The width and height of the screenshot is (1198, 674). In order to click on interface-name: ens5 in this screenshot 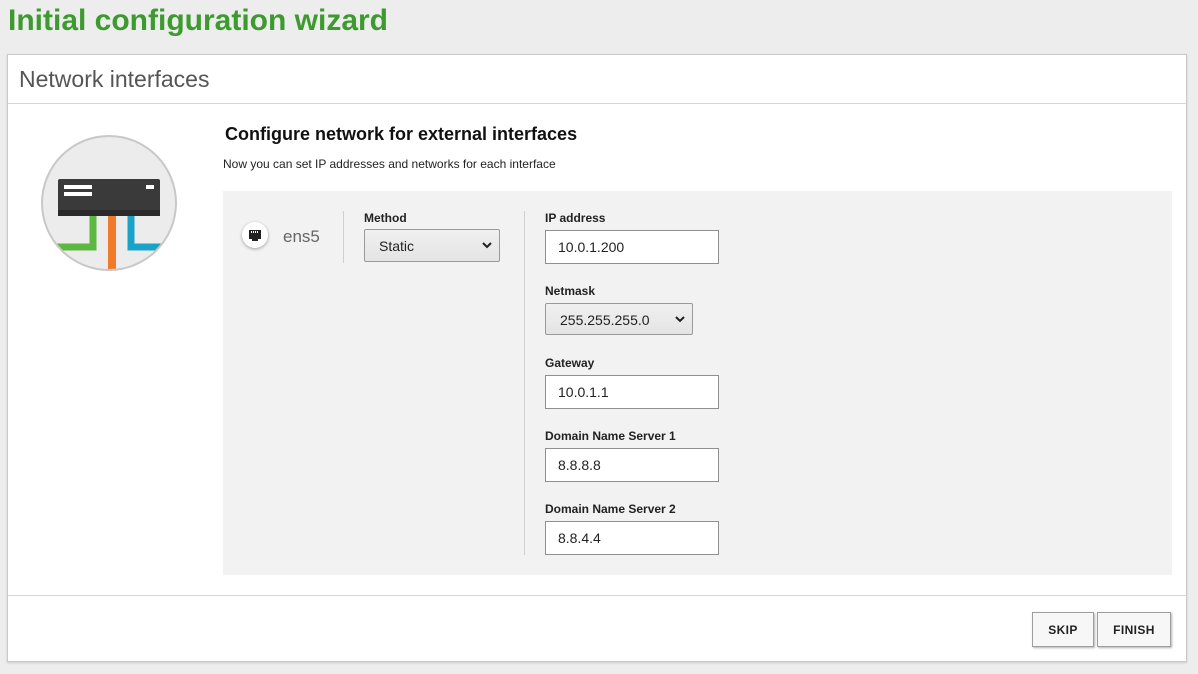, I will do `click(301, 236)`.